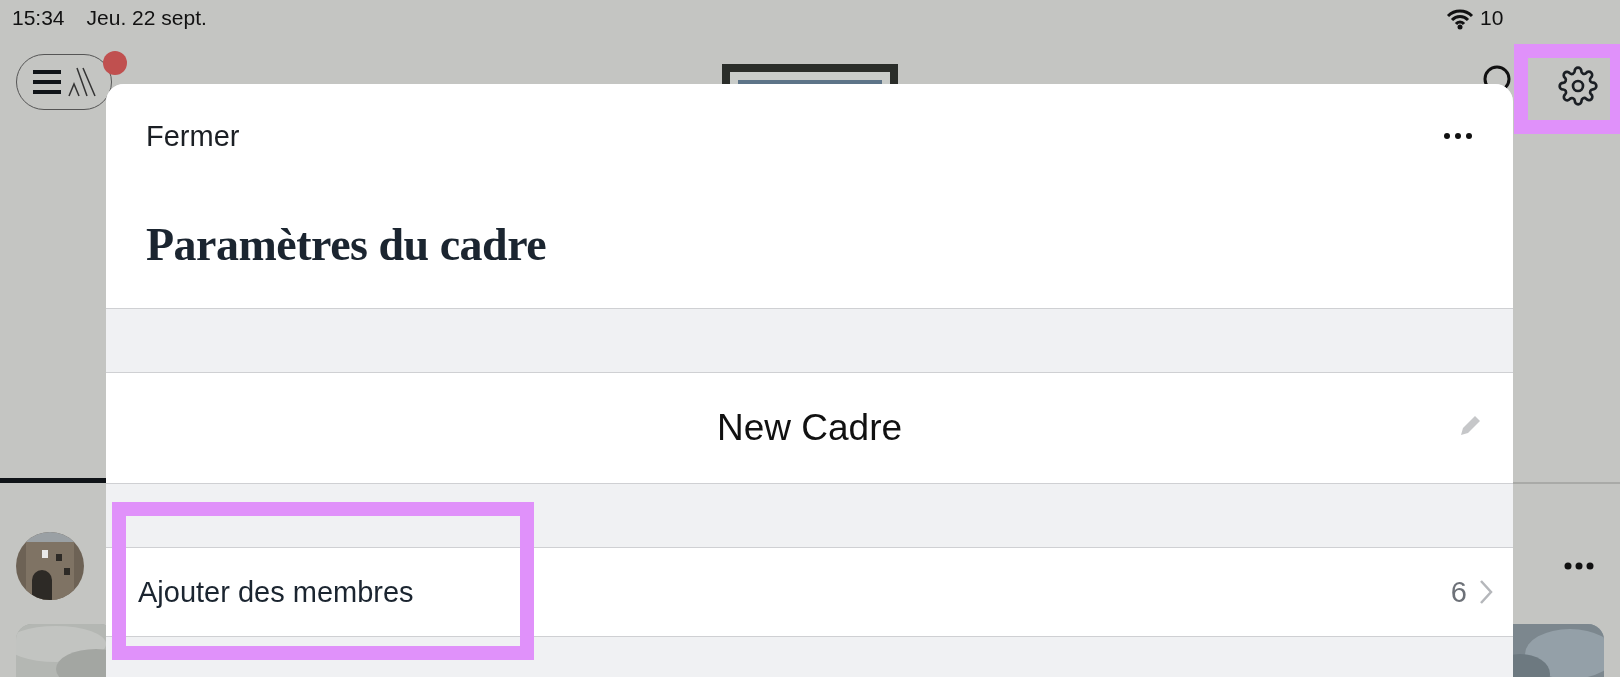 Image resolution: width=1620 pixels, height=677 pixels. What do you see at coordinates (146, 18) in the screenshot?
I see `status-date: Jeu. 22 sept.` at bounding box center [146, 18].